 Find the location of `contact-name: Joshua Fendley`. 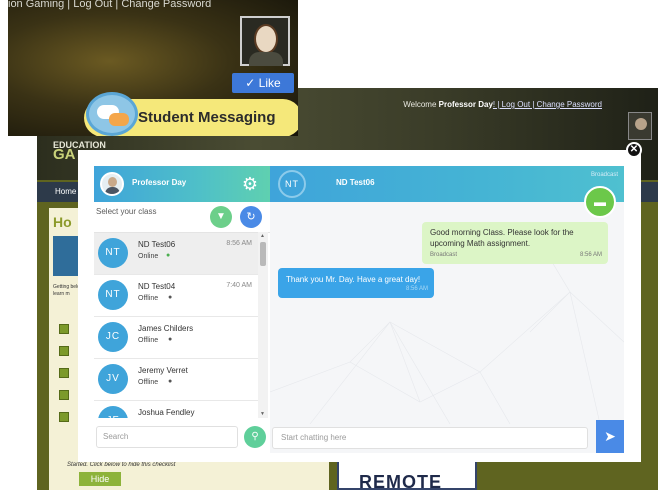

contact-name: Joshua Fendley is located at coordinates (166, 412).